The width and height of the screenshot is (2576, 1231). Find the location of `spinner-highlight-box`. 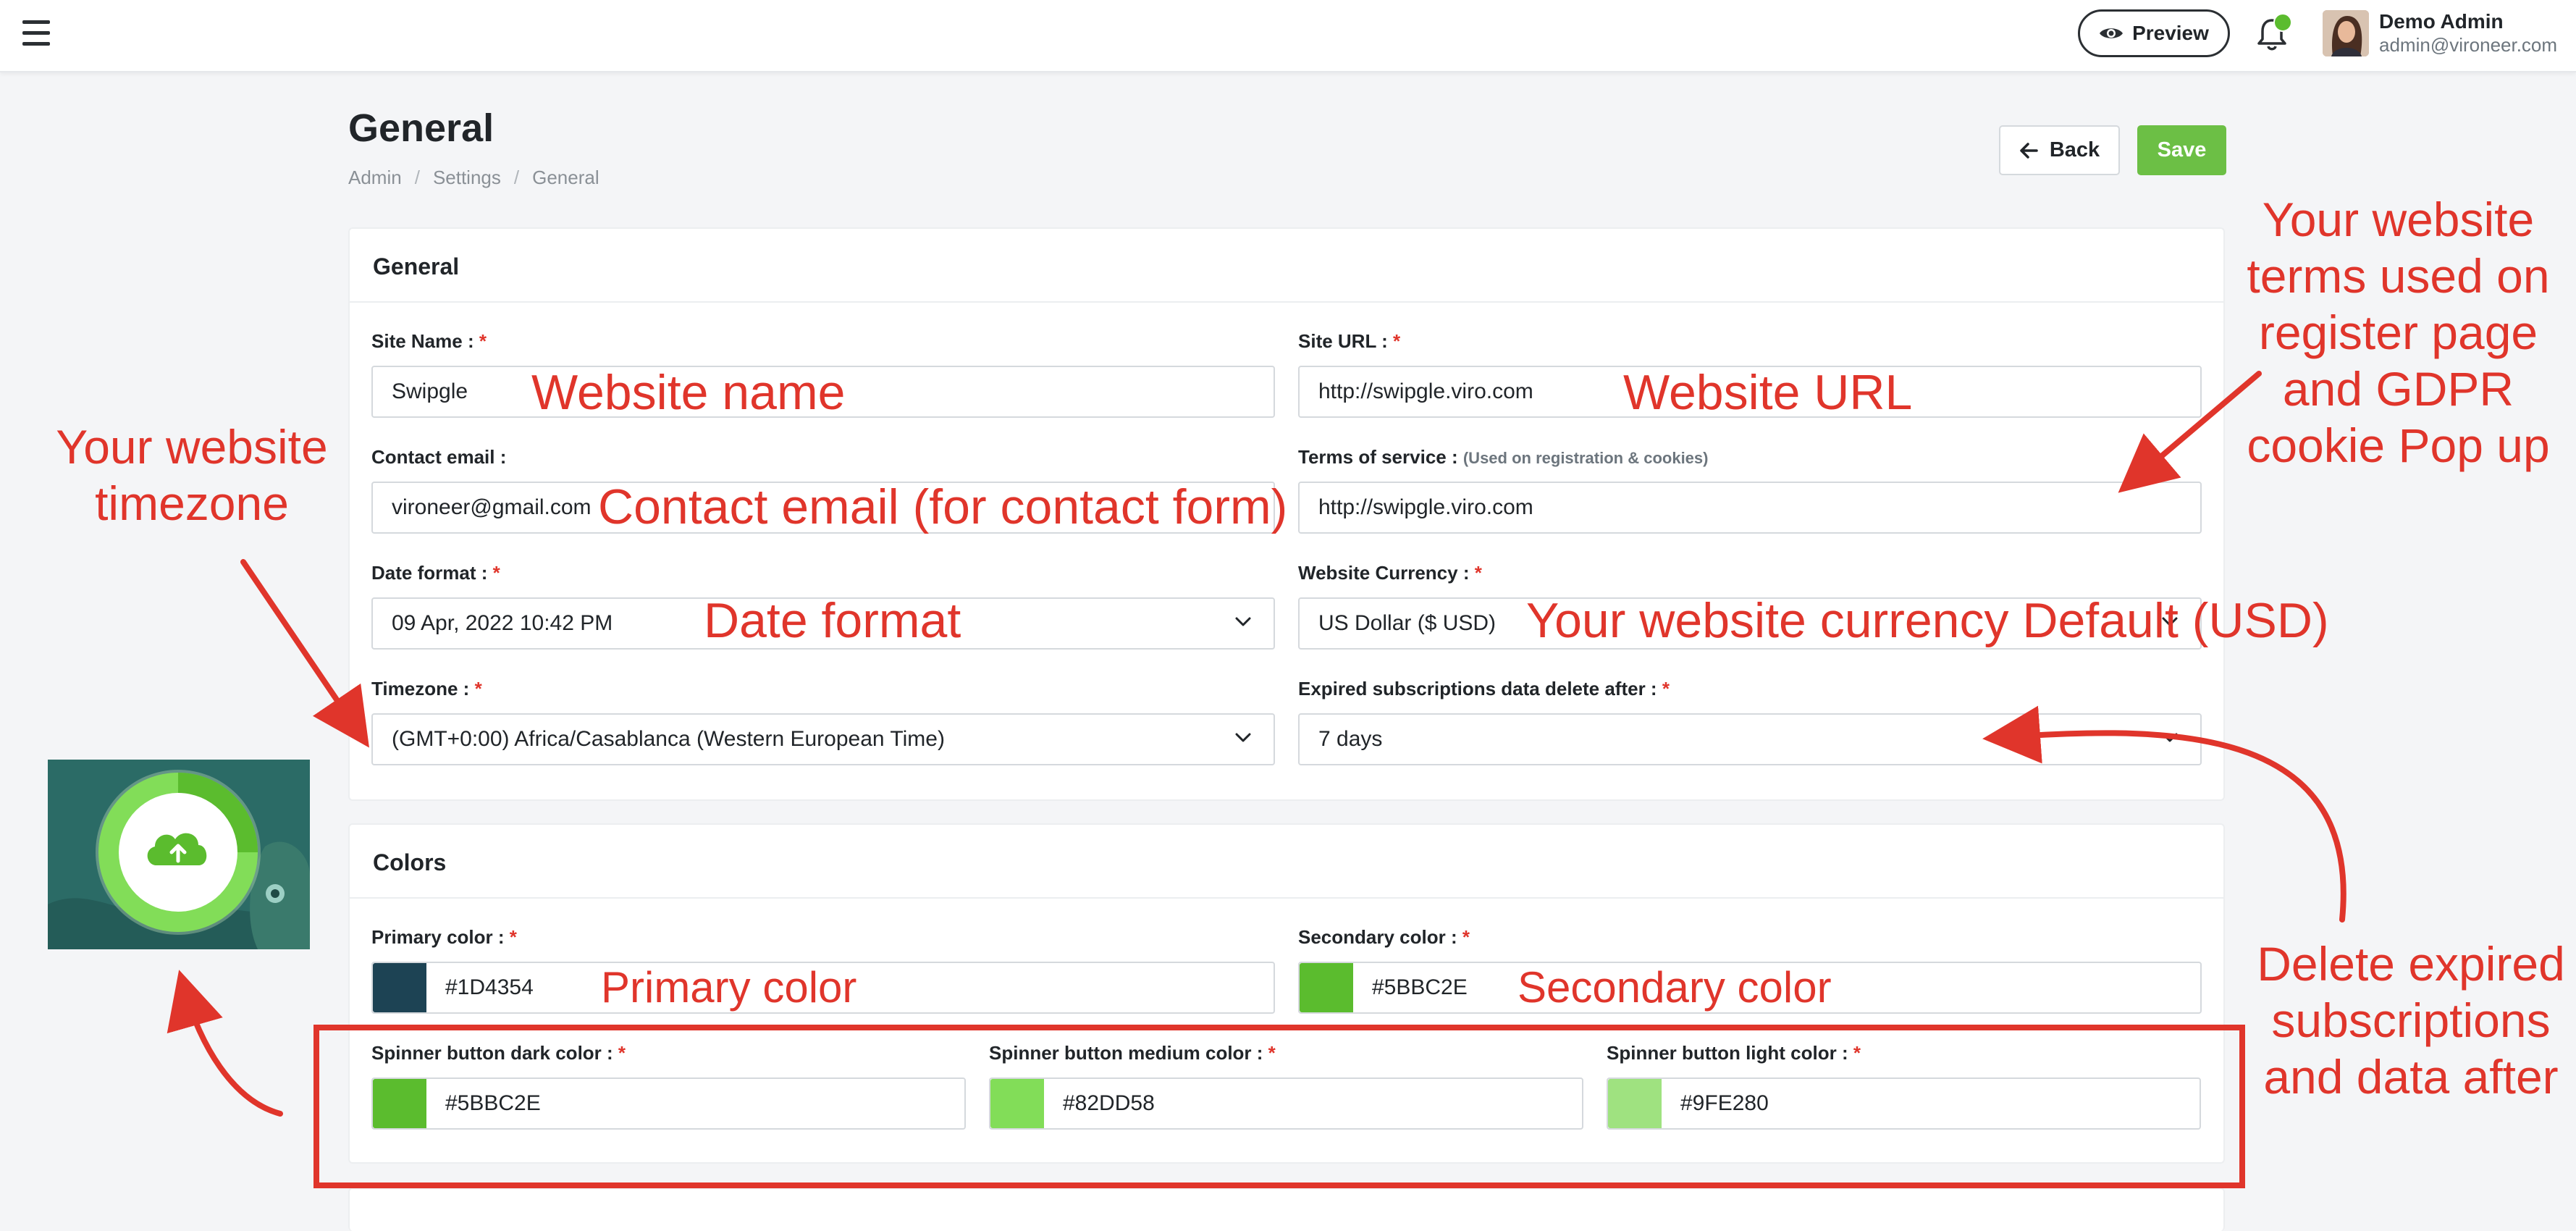

spinner-highlight-box is located at coordinates (1279, 1106).